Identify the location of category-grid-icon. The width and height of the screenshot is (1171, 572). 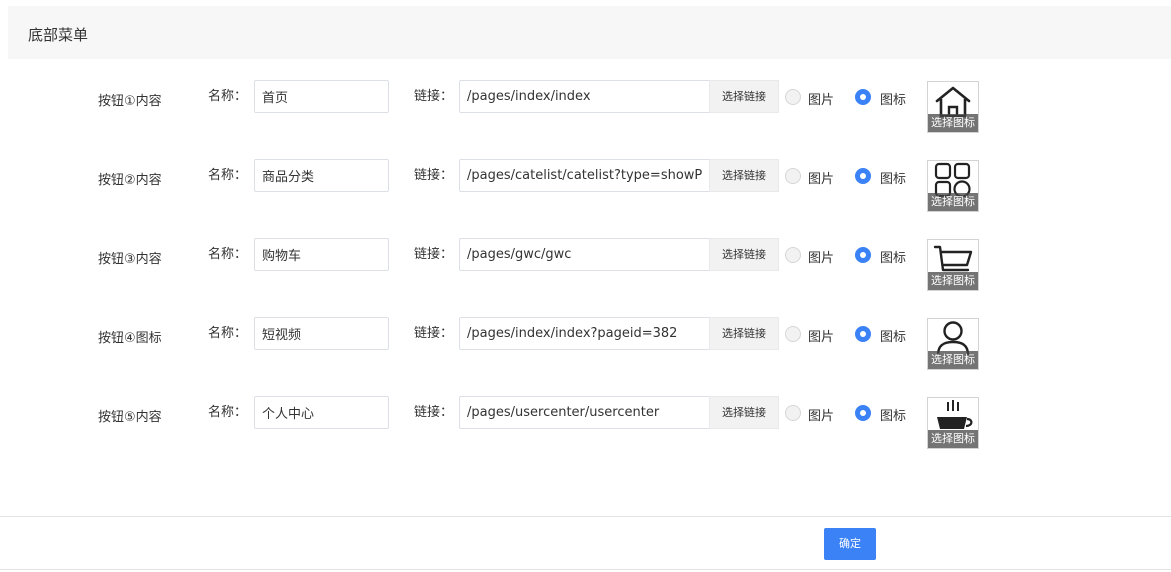
(952, 179).